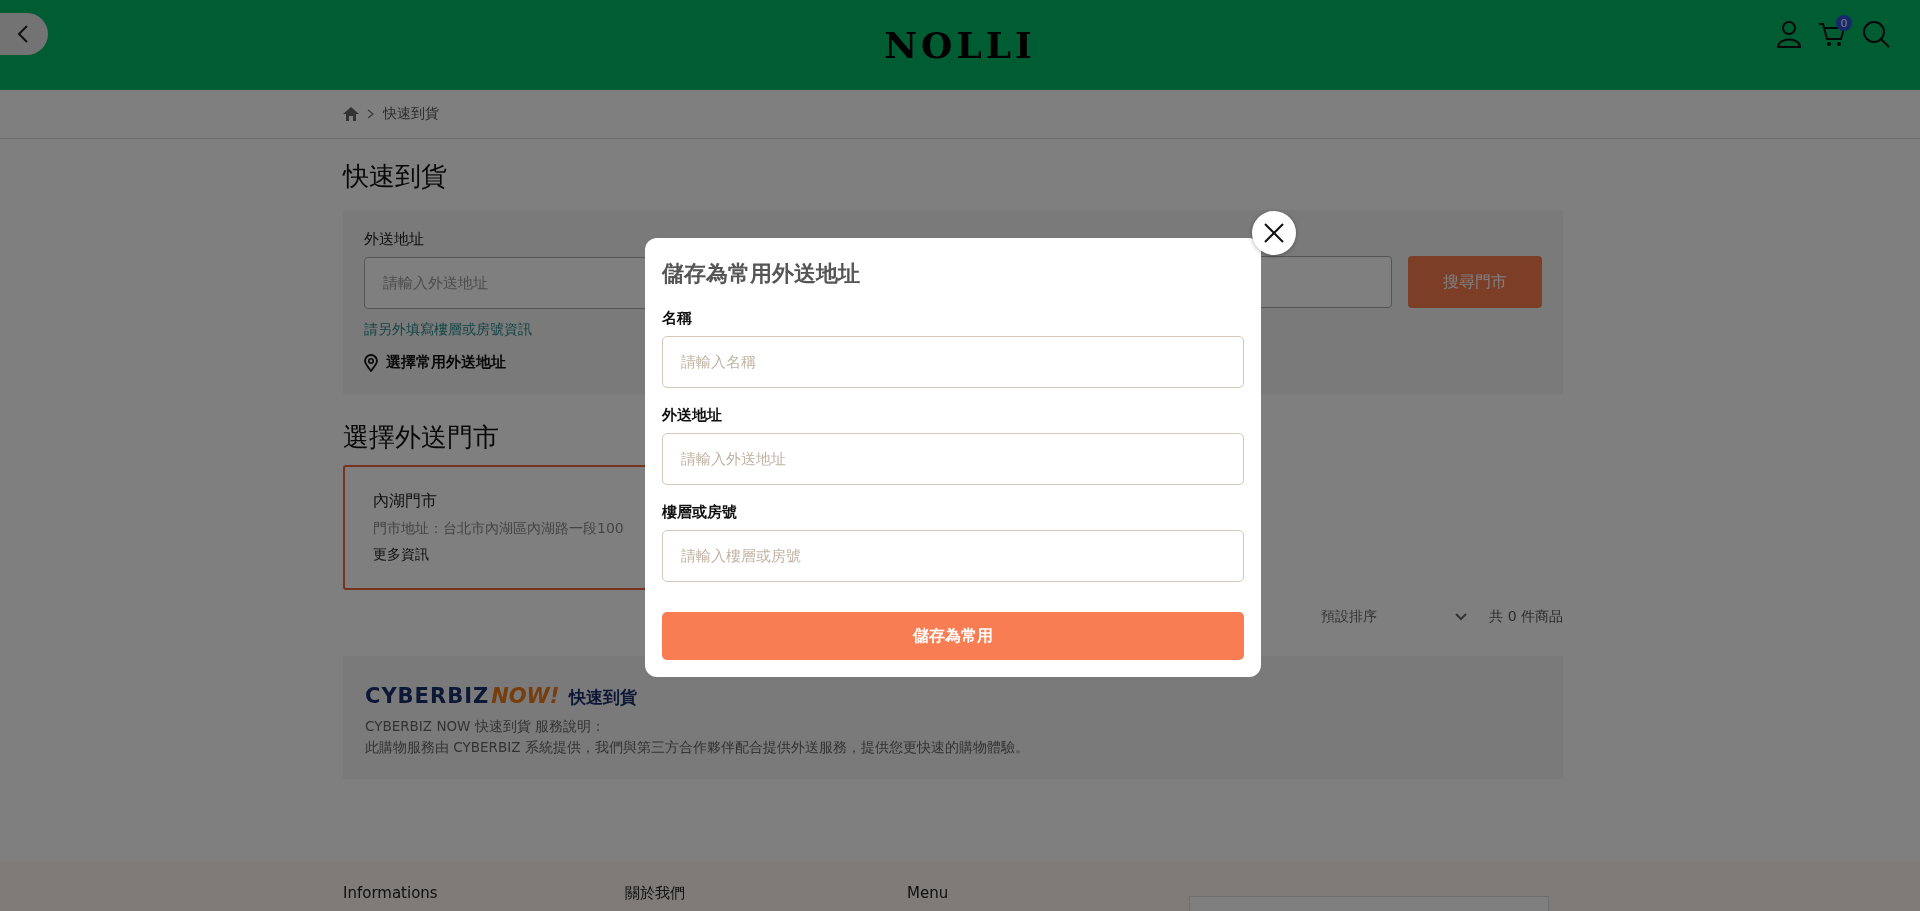  What do you see at coordinates (525, 696) in the screenshot?
I see `brand-logo-now: NOW!` at bounding box center [525, 696].